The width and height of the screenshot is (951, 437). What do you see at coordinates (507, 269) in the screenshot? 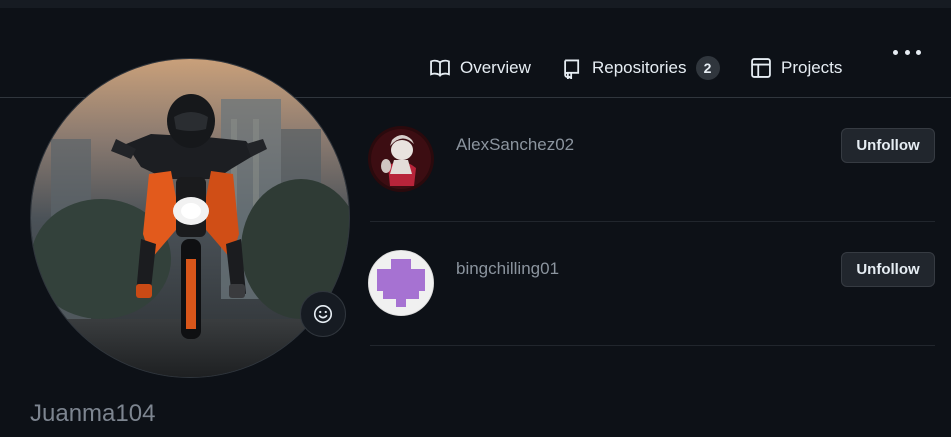
I see `user-name-link: bingchilling01` at bounding box center [507, 269].